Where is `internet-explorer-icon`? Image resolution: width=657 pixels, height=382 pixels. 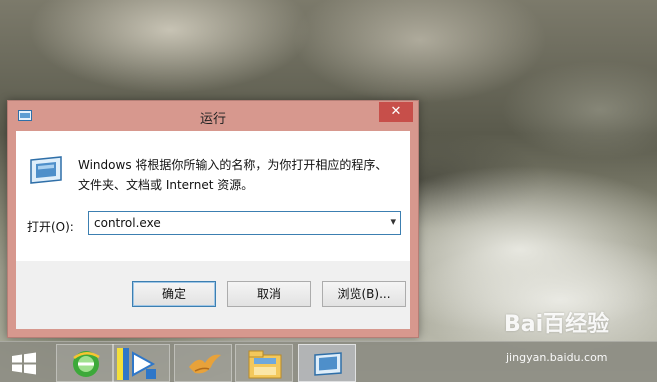 internet-explorer-icon is located at coordinates (86, 364).